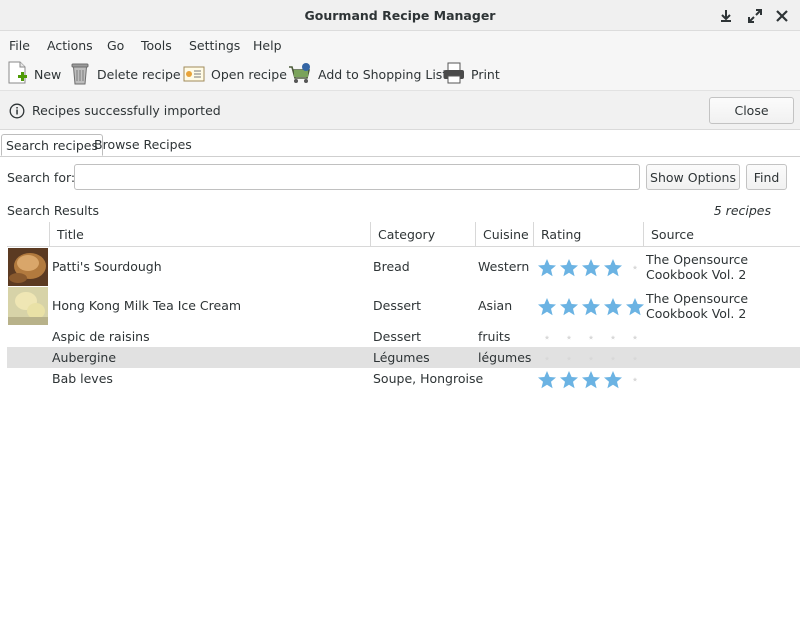 This screenshot has width=800, height=631. What do you see at coordinates (693, 177) in the screenshot?
I see `show-options-button: Show Options` at bounding box center [693, 177].